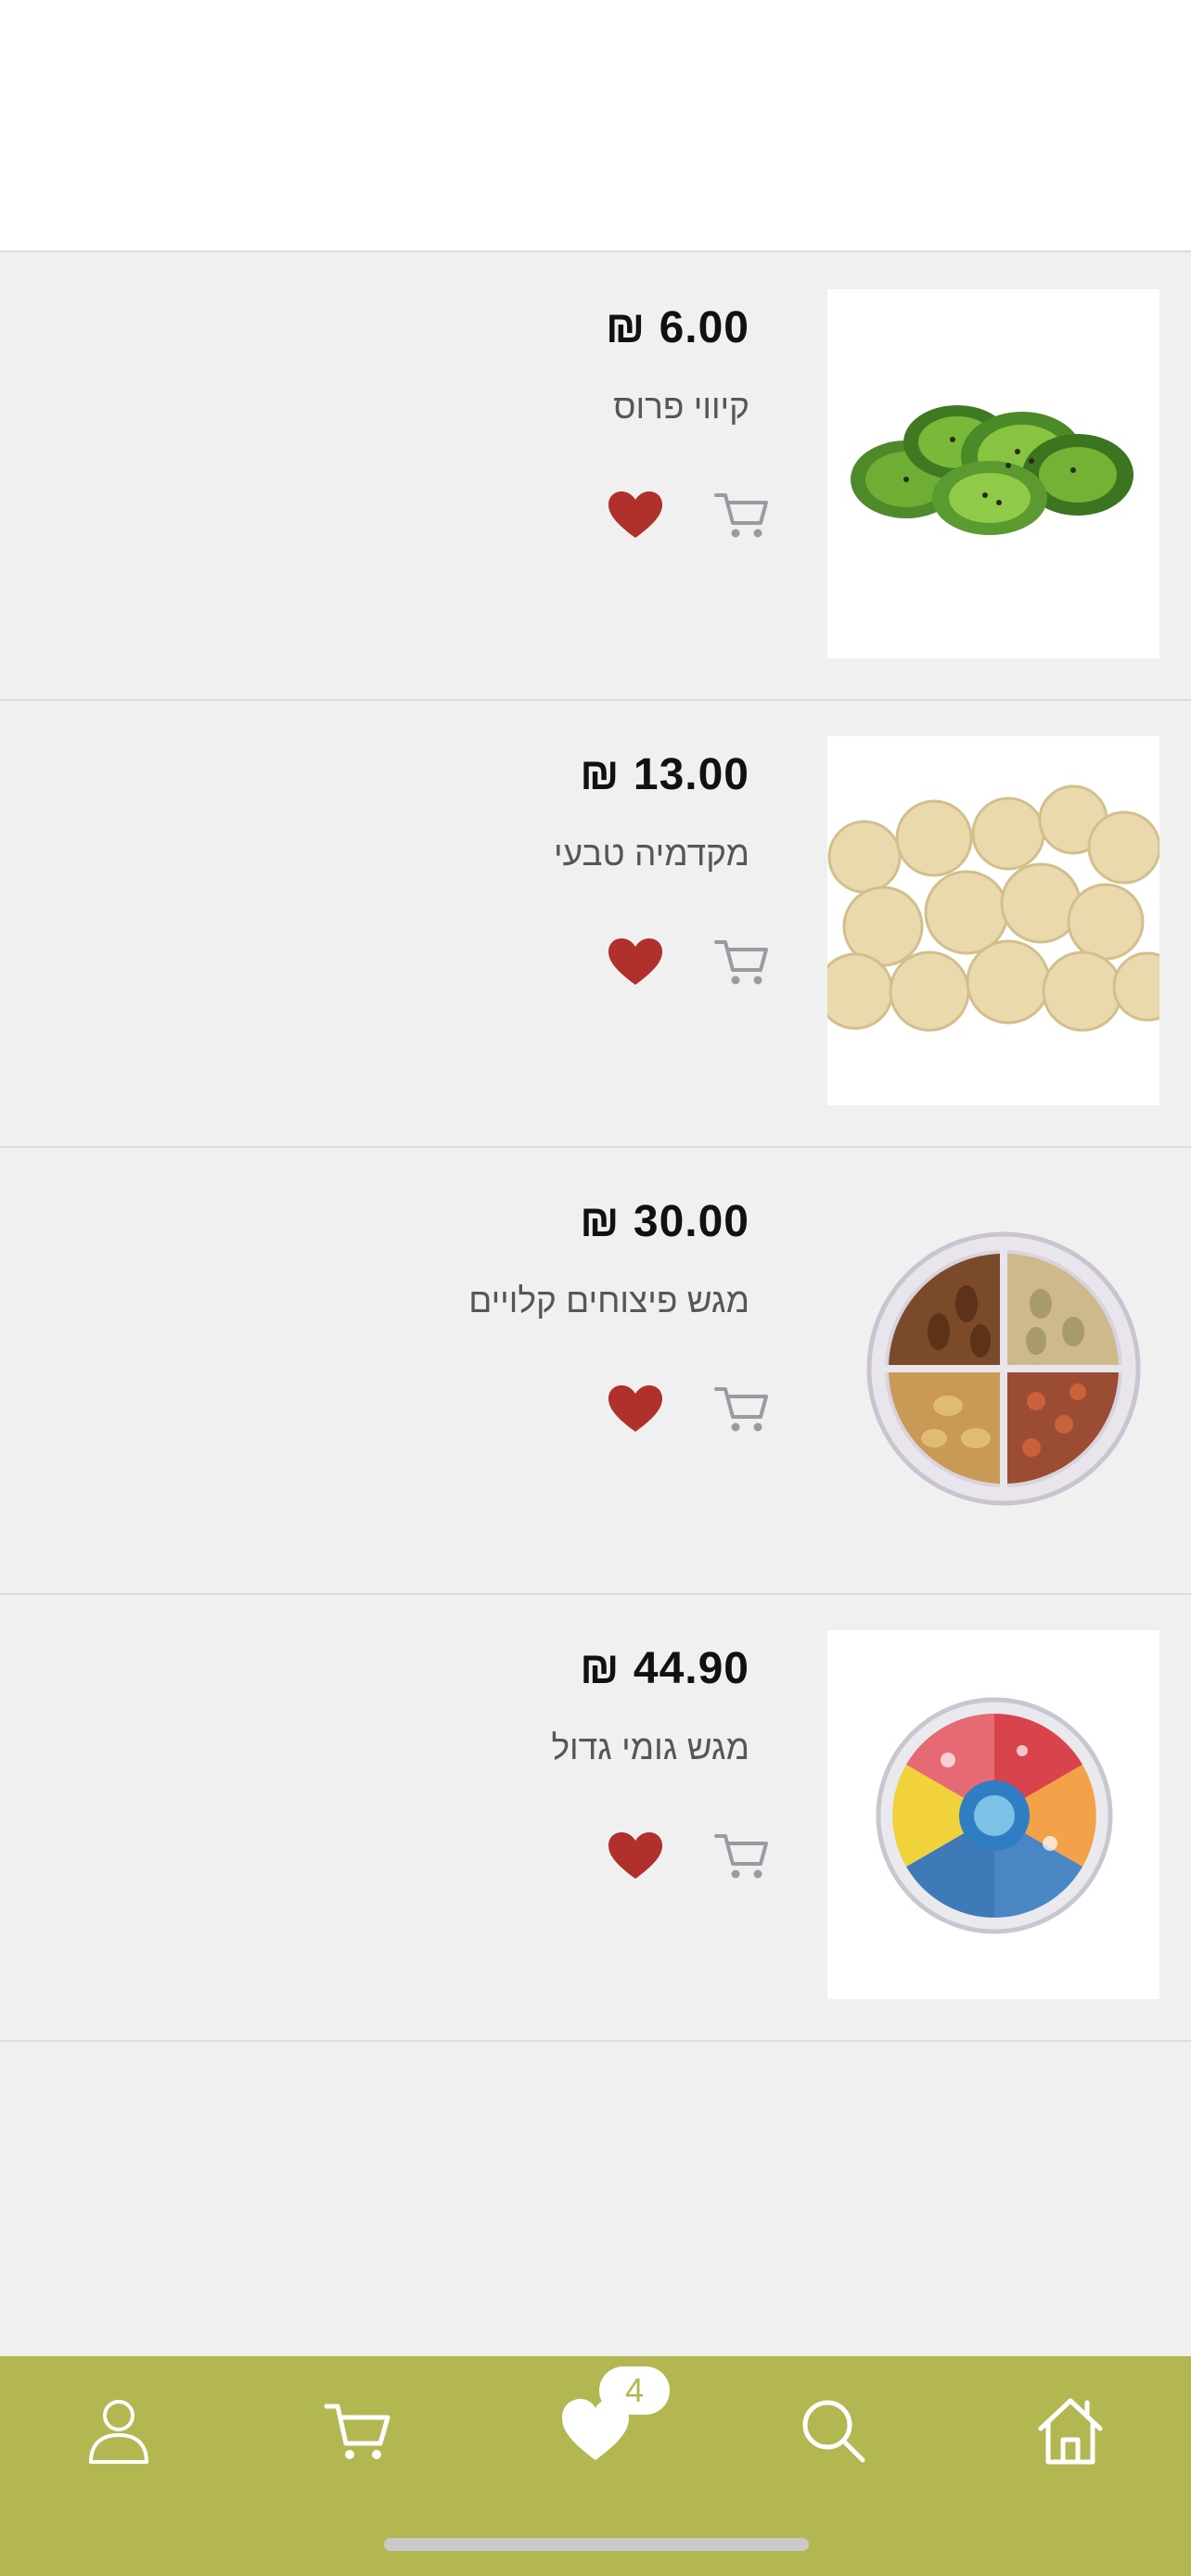  I want to click on profile-icon, so click(118, 2432).